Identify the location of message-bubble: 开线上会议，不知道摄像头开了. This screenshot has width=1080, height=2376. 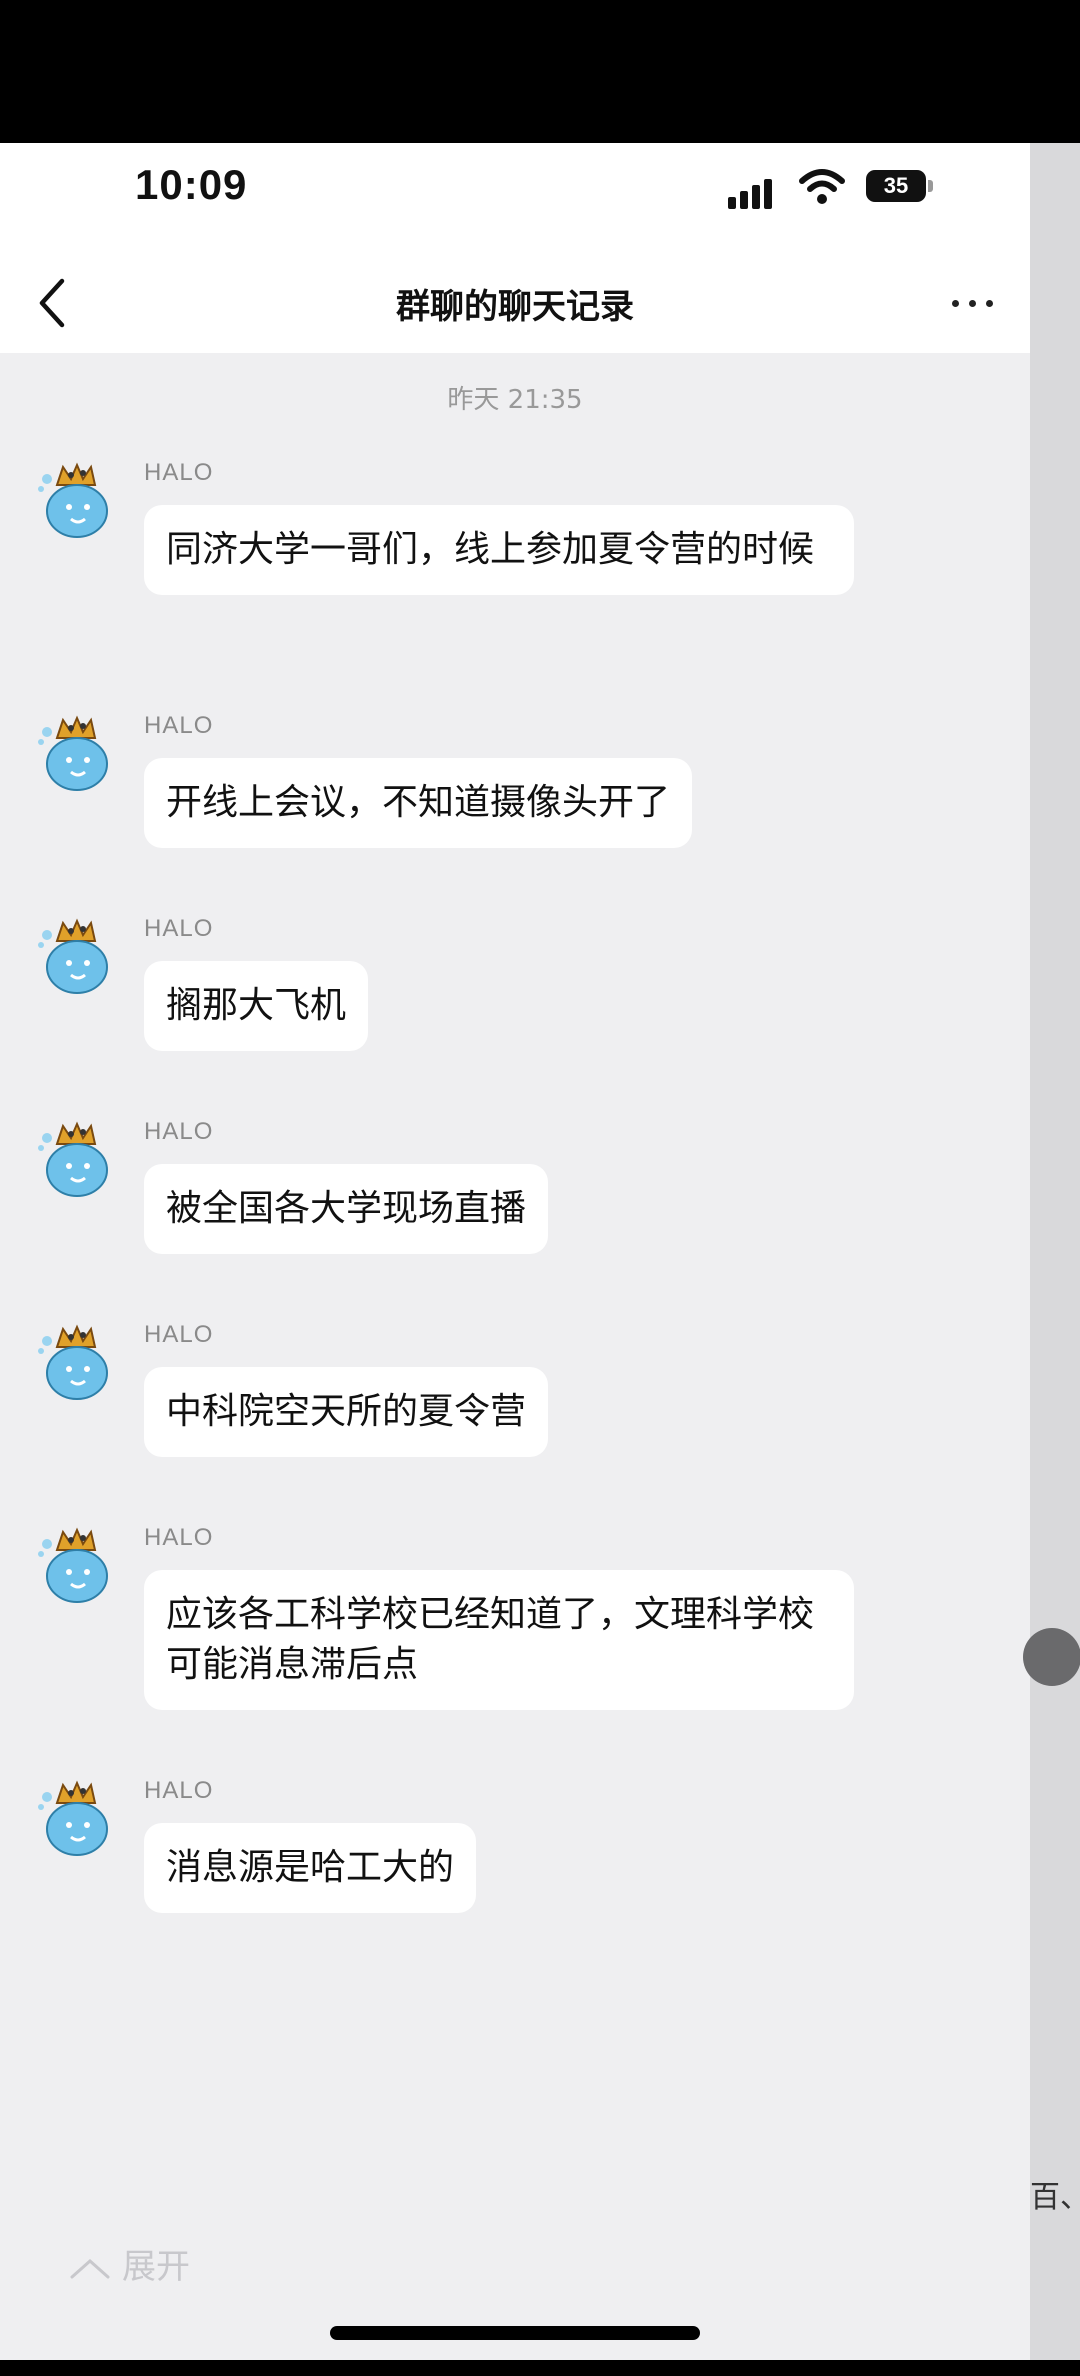
(418, 803).